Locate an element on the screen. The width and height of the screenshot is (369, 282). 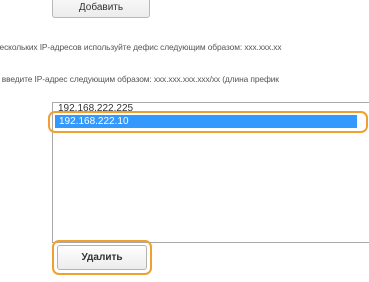
ip-address-list-item: 192.168.222.225 is located at coordinates (211, 109).